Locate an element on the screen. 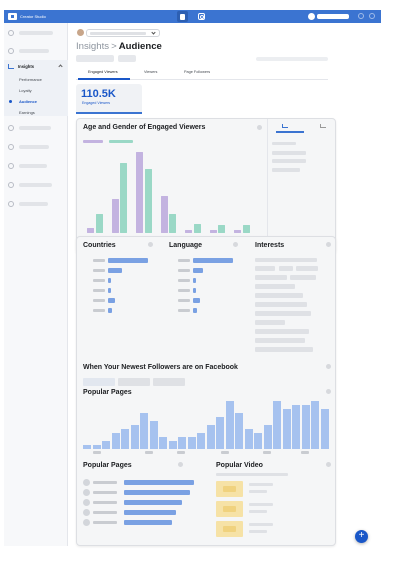 Image resolution: width=403 pixels, height=573 pixels. help-icon is located at coordinates (372, 16).